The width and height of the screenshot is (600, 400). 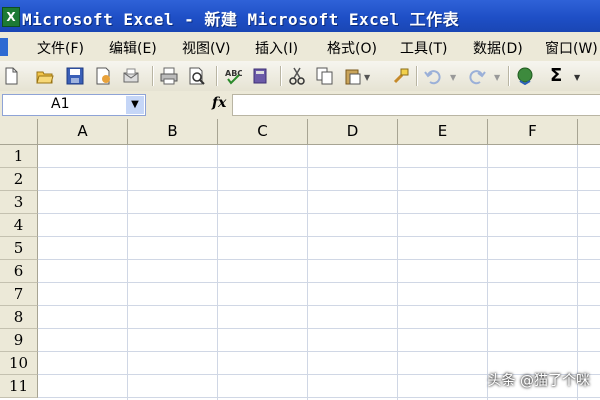 I want to click on row-header-6: 6, so click(x=19, y=271).